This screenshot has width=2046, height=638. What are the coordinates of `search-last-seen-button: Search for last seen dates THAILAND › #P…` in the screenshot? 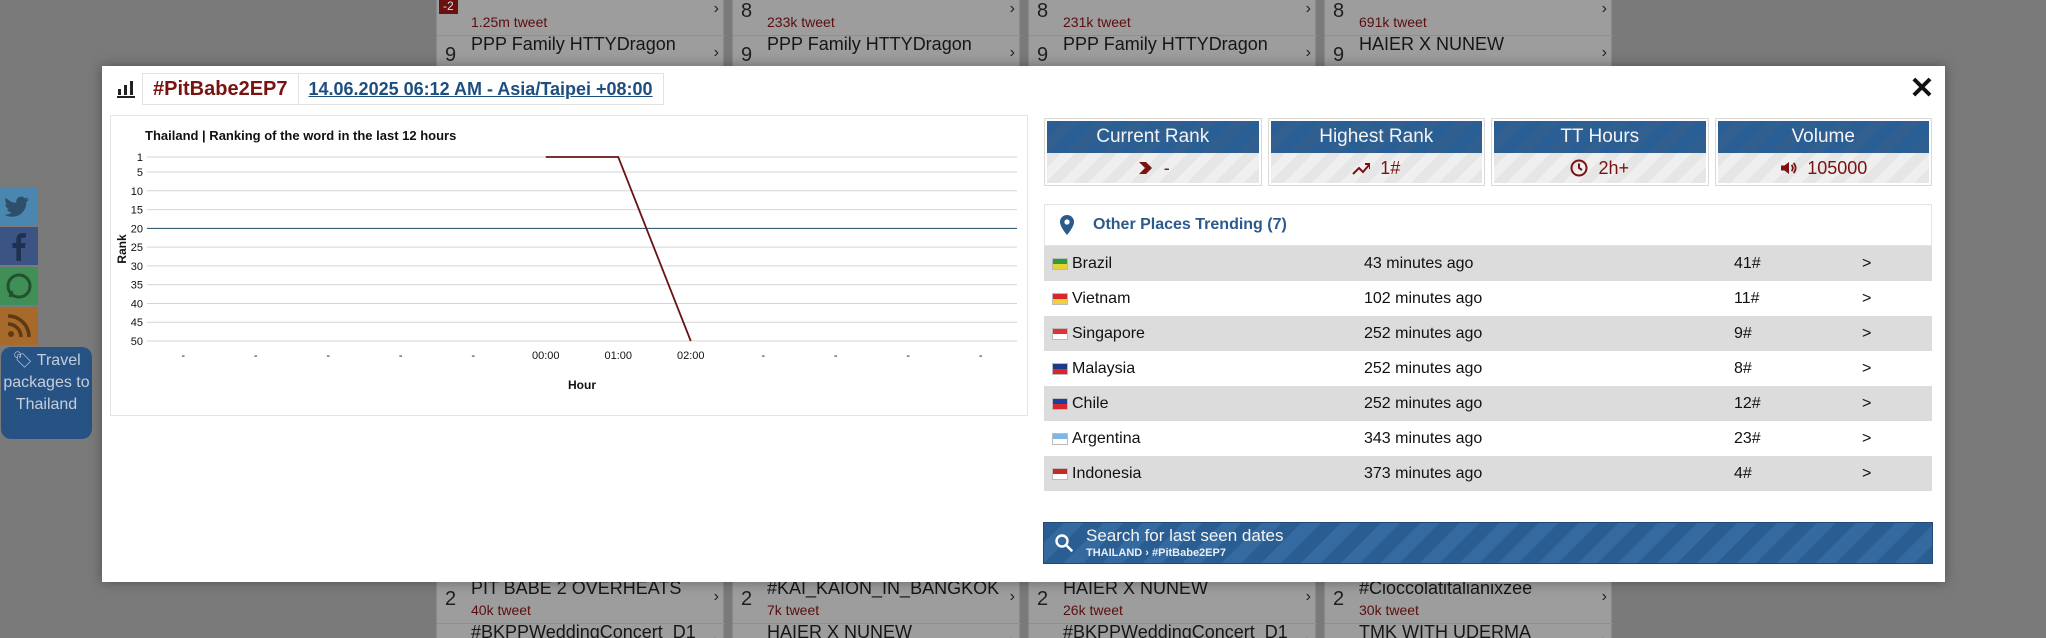 It's located at (1488, 543).